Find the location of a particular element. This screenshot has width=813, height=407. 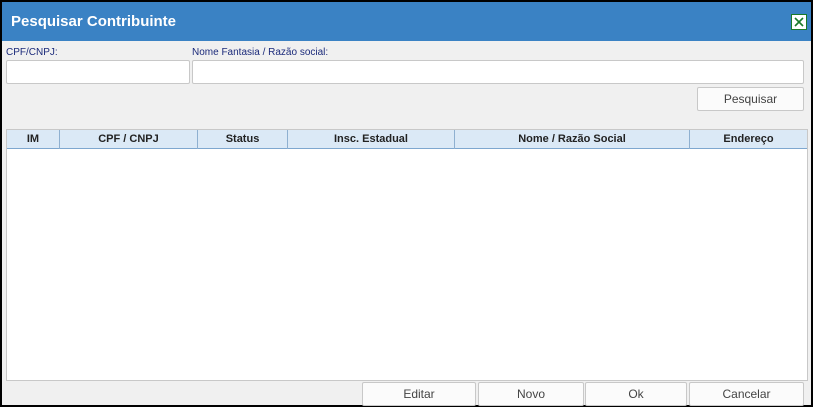

column-header-status: Status is located at coordinates (243, 139).